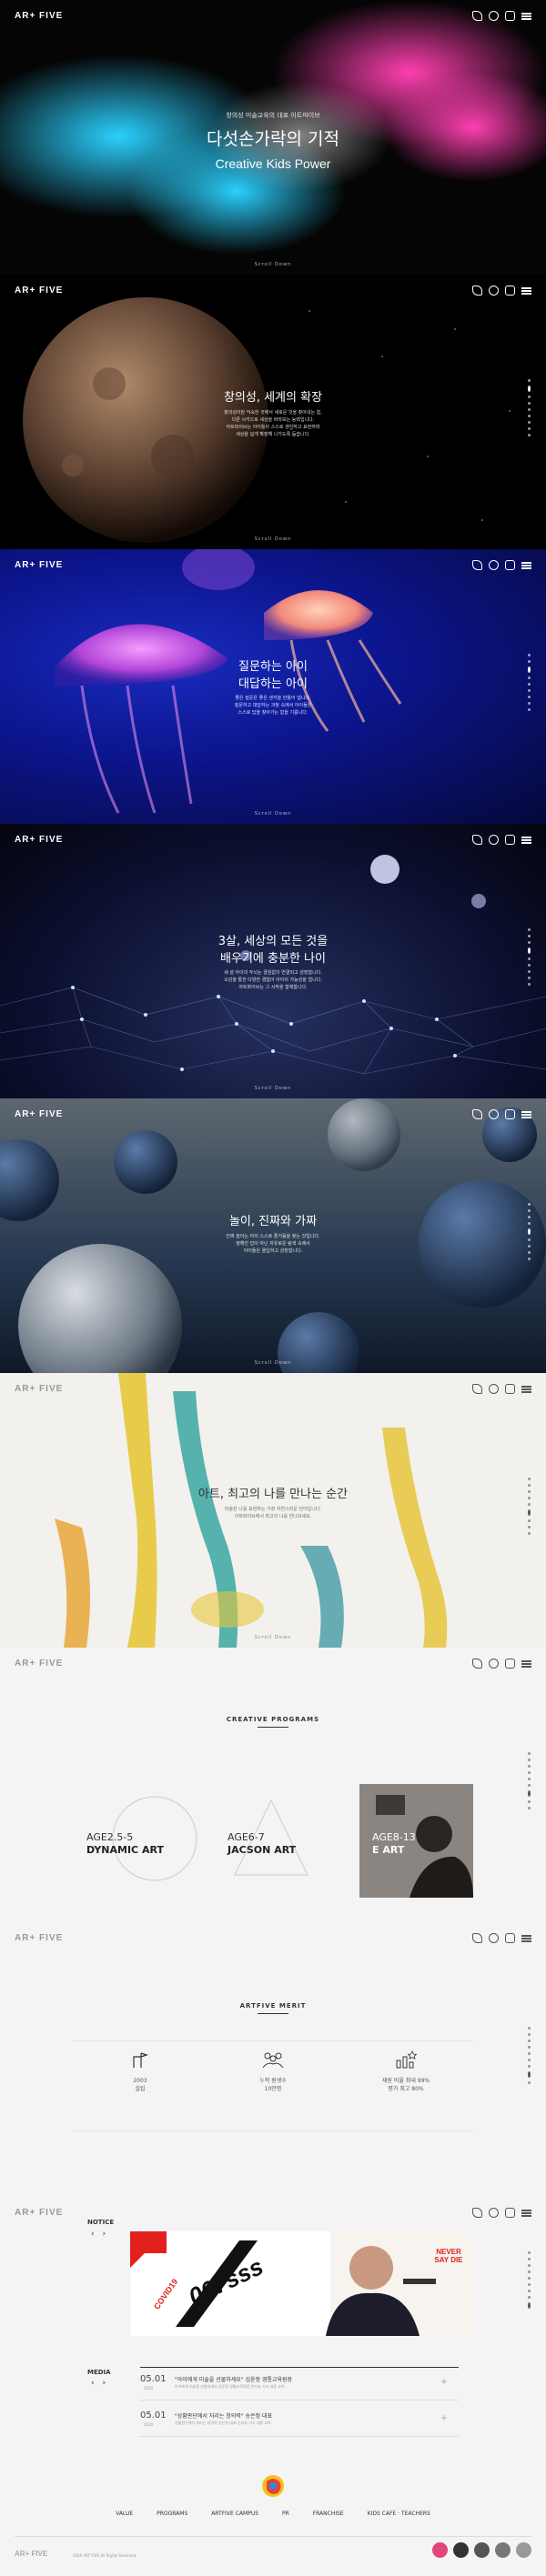  Describe the element at coordinates (302, 2283) in the screenshot. I see `notice-banner: COVID19 007sss NEVER SAY DIE` at that location.